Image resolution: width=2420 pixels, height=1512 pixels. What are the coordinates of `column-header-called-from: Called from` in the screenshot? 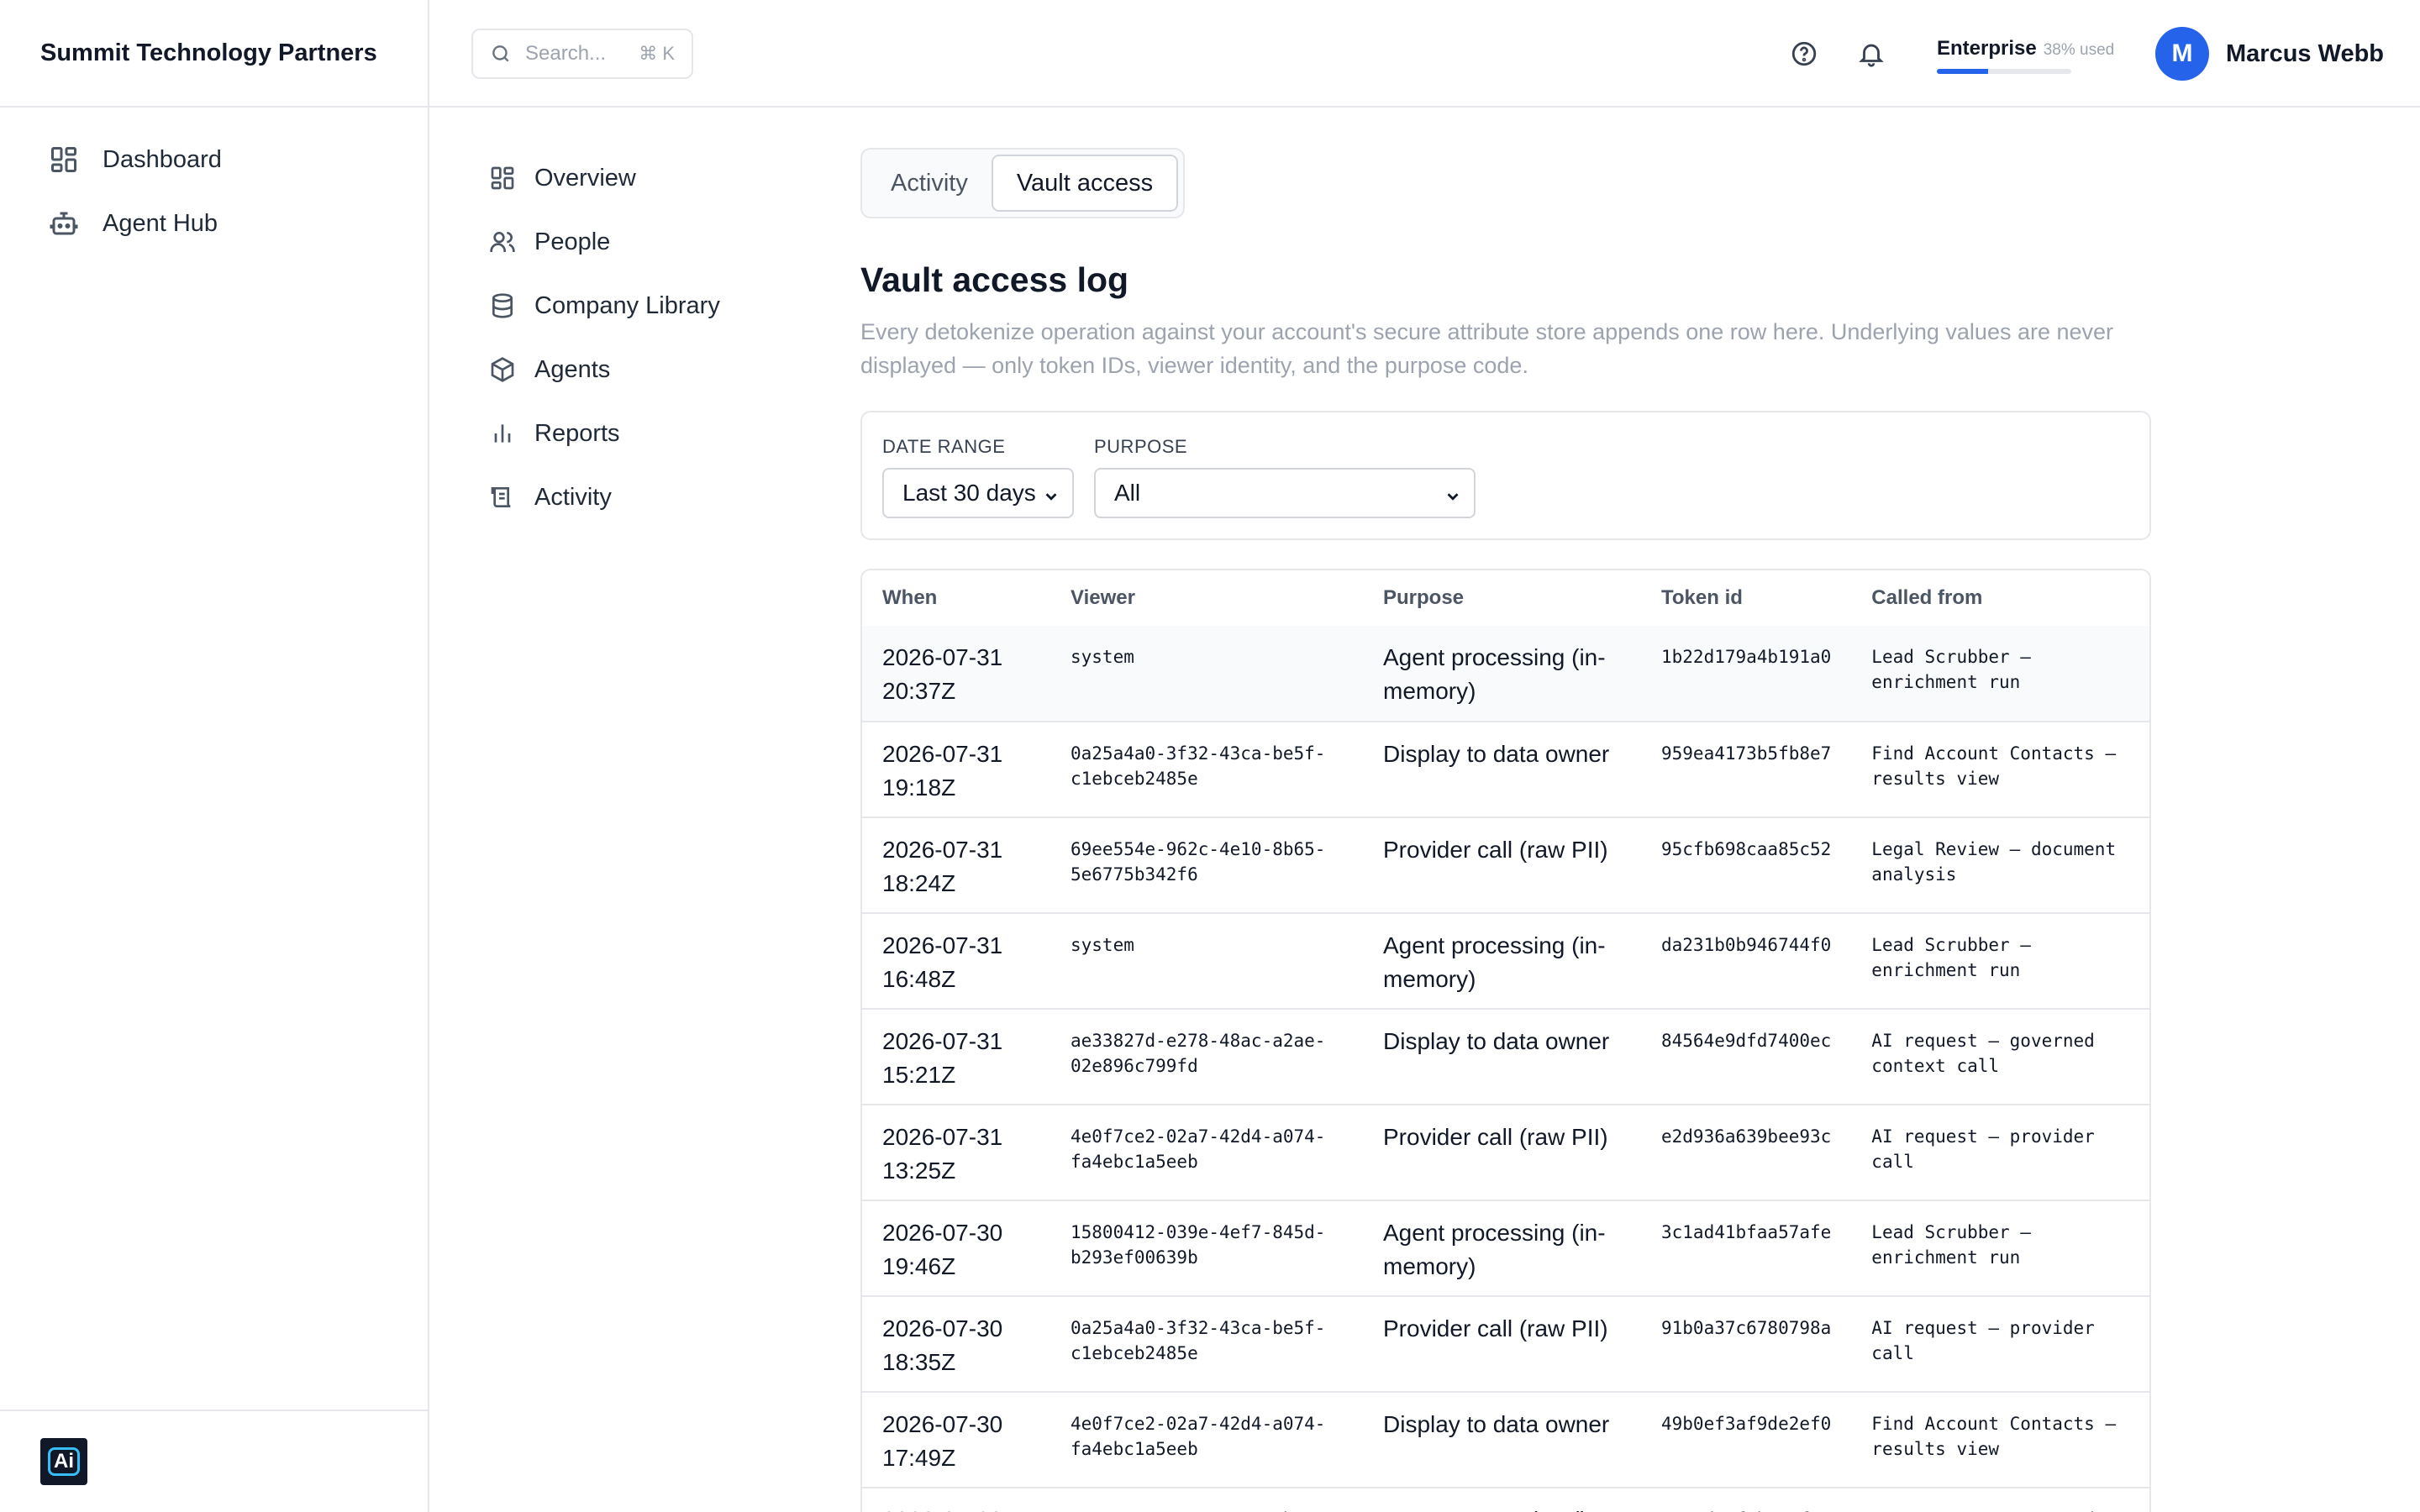 It's located at (2000, 598).